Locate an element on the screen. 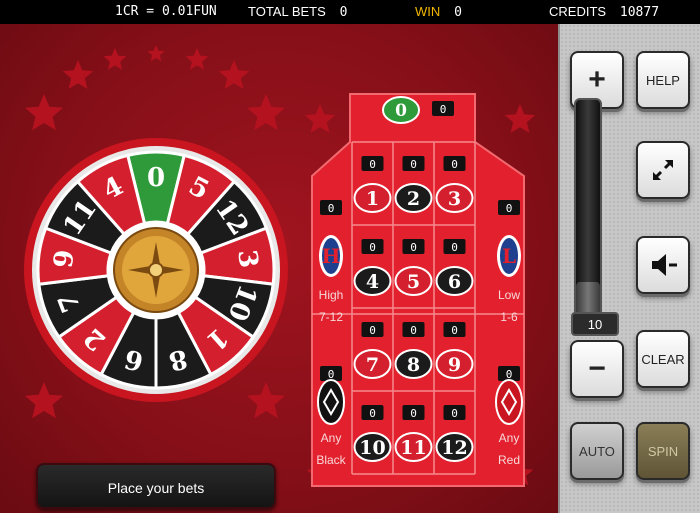  number-pocket-label: 8 is located at coordinates (413, 365).